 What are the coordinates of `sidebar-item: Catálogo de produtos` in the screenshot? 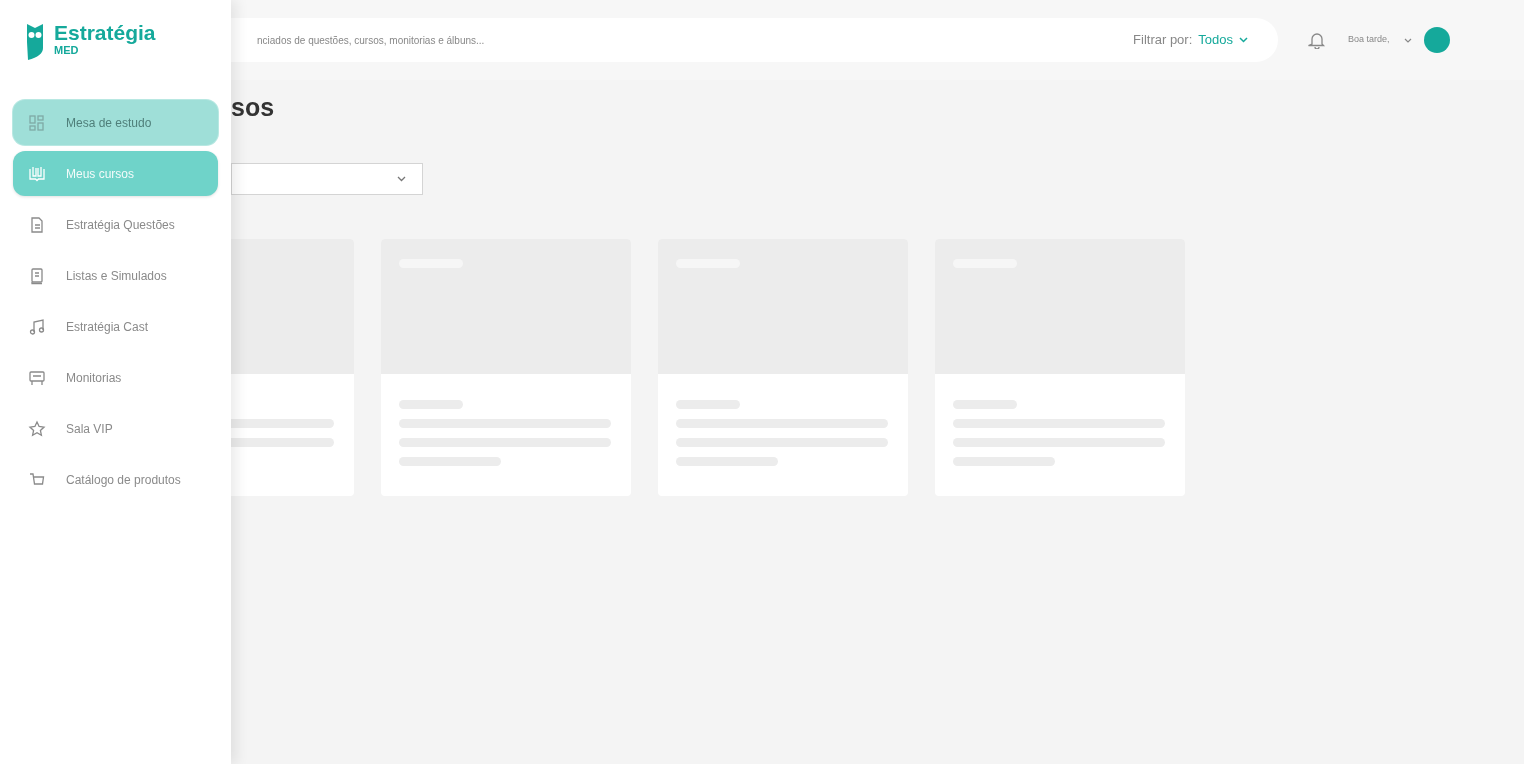 It's located at (115, 479).